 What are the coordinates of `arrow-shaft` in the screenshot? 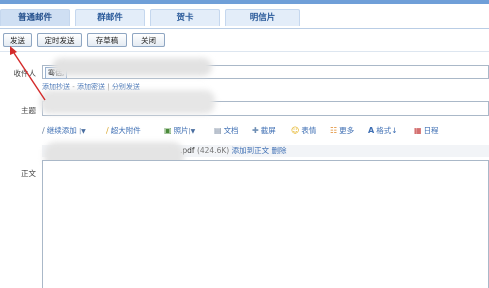 It's located at (28, 75).